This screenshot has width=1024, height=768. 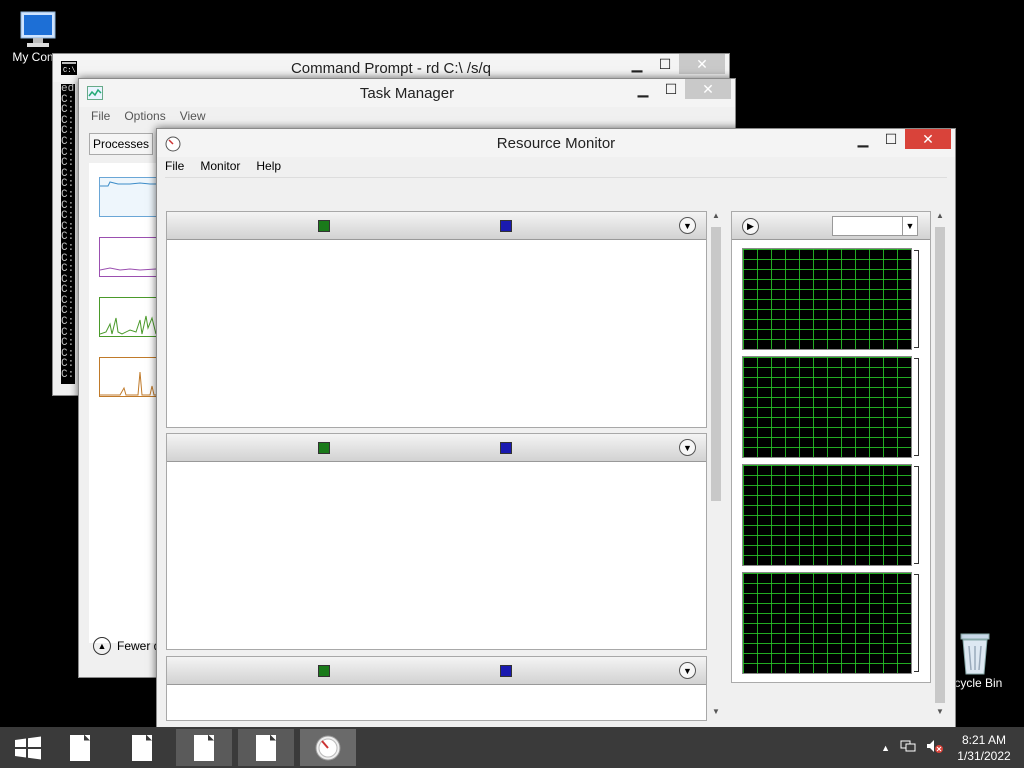 I want to click on recycle-bin-icon, so click(x=975, y=653).